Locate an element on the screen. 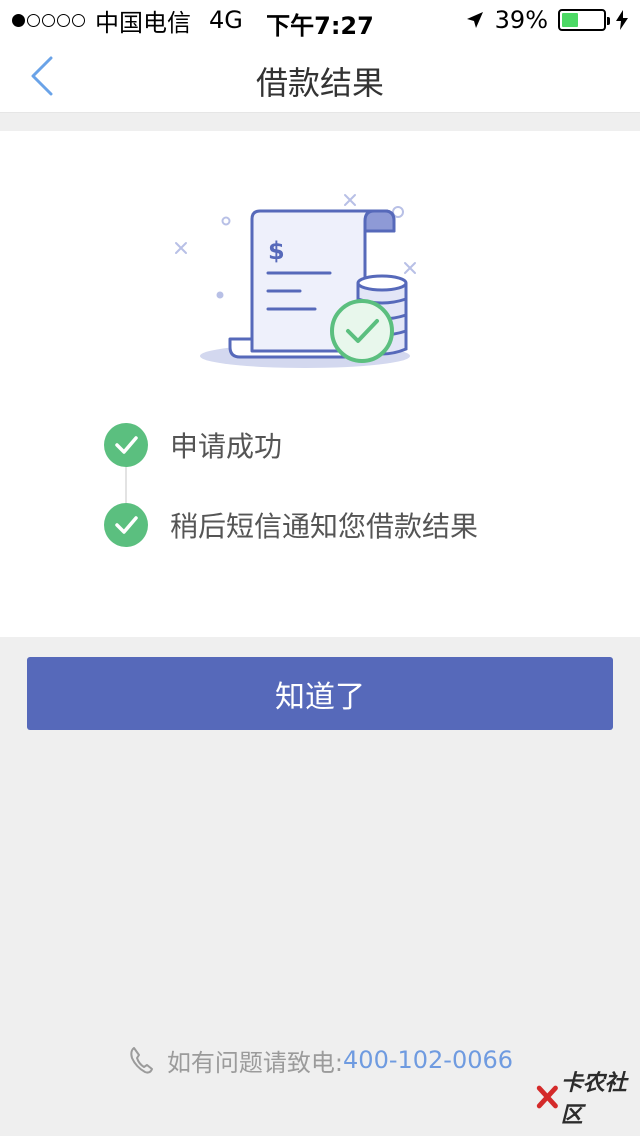 Image resolution: width=640 pixels, height=1136 pixels. battery-fill is located at coordinates (570, 20).